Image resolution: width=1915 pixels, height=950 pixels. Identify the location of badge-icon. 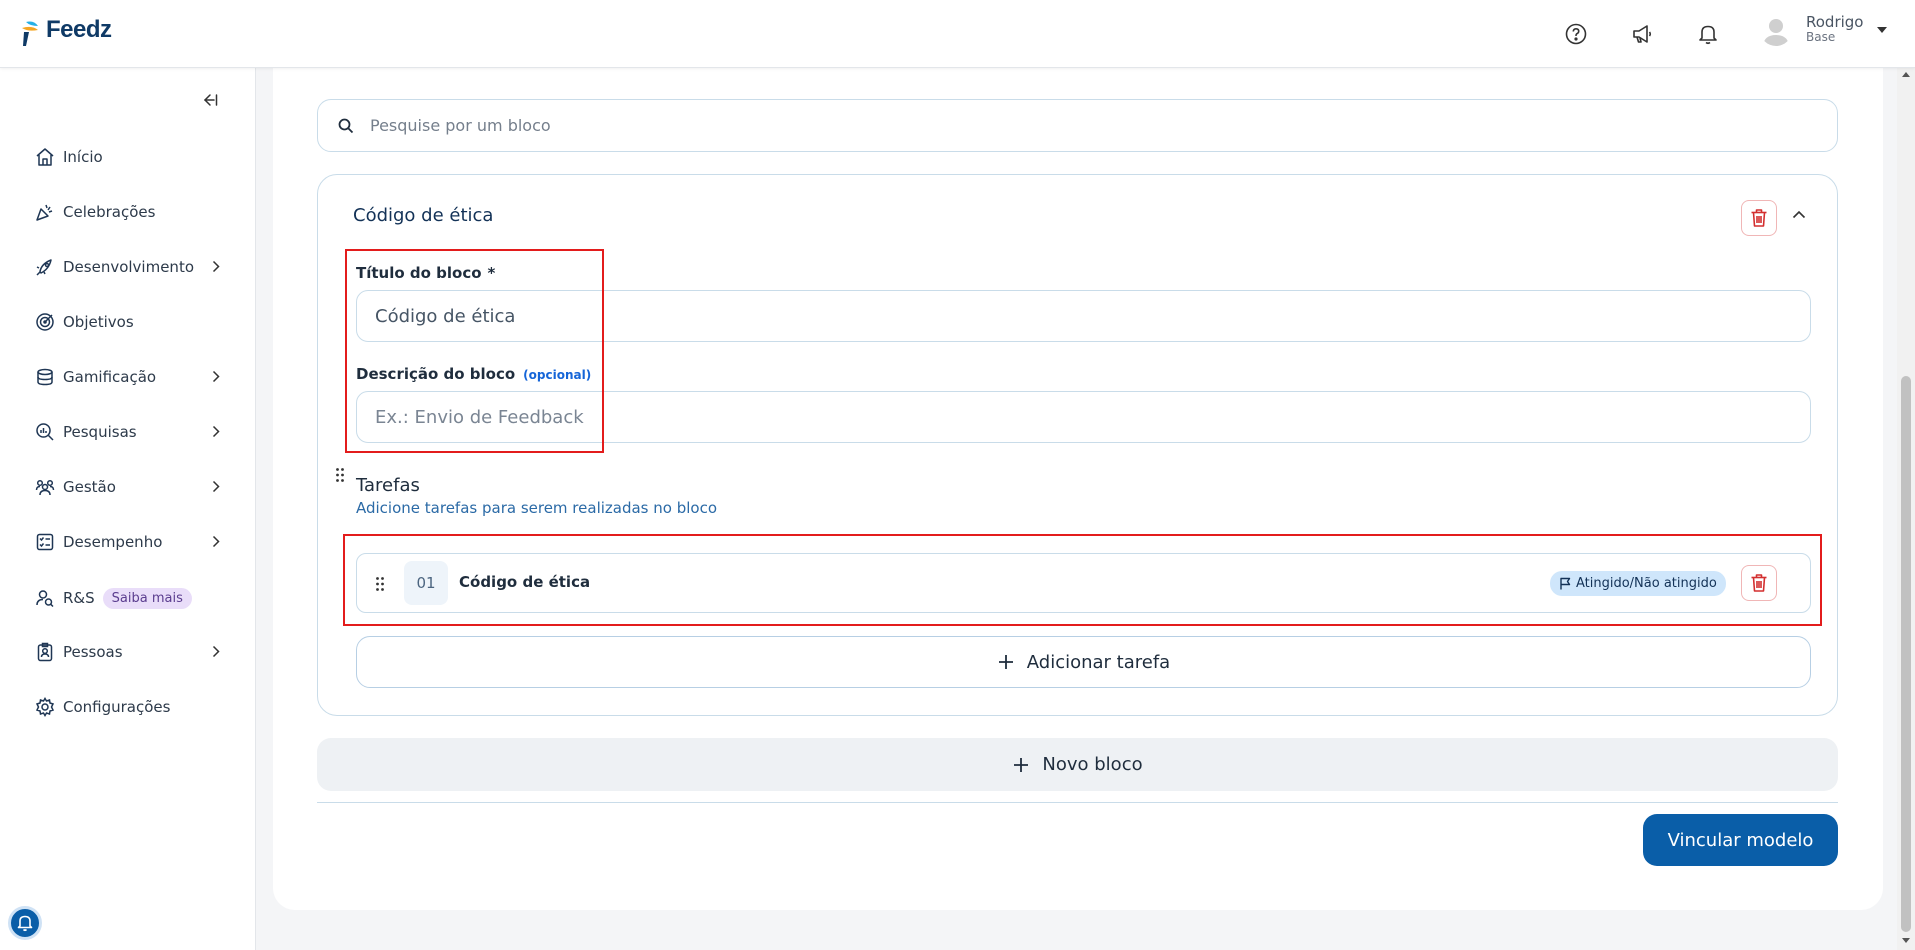
(45, 652).